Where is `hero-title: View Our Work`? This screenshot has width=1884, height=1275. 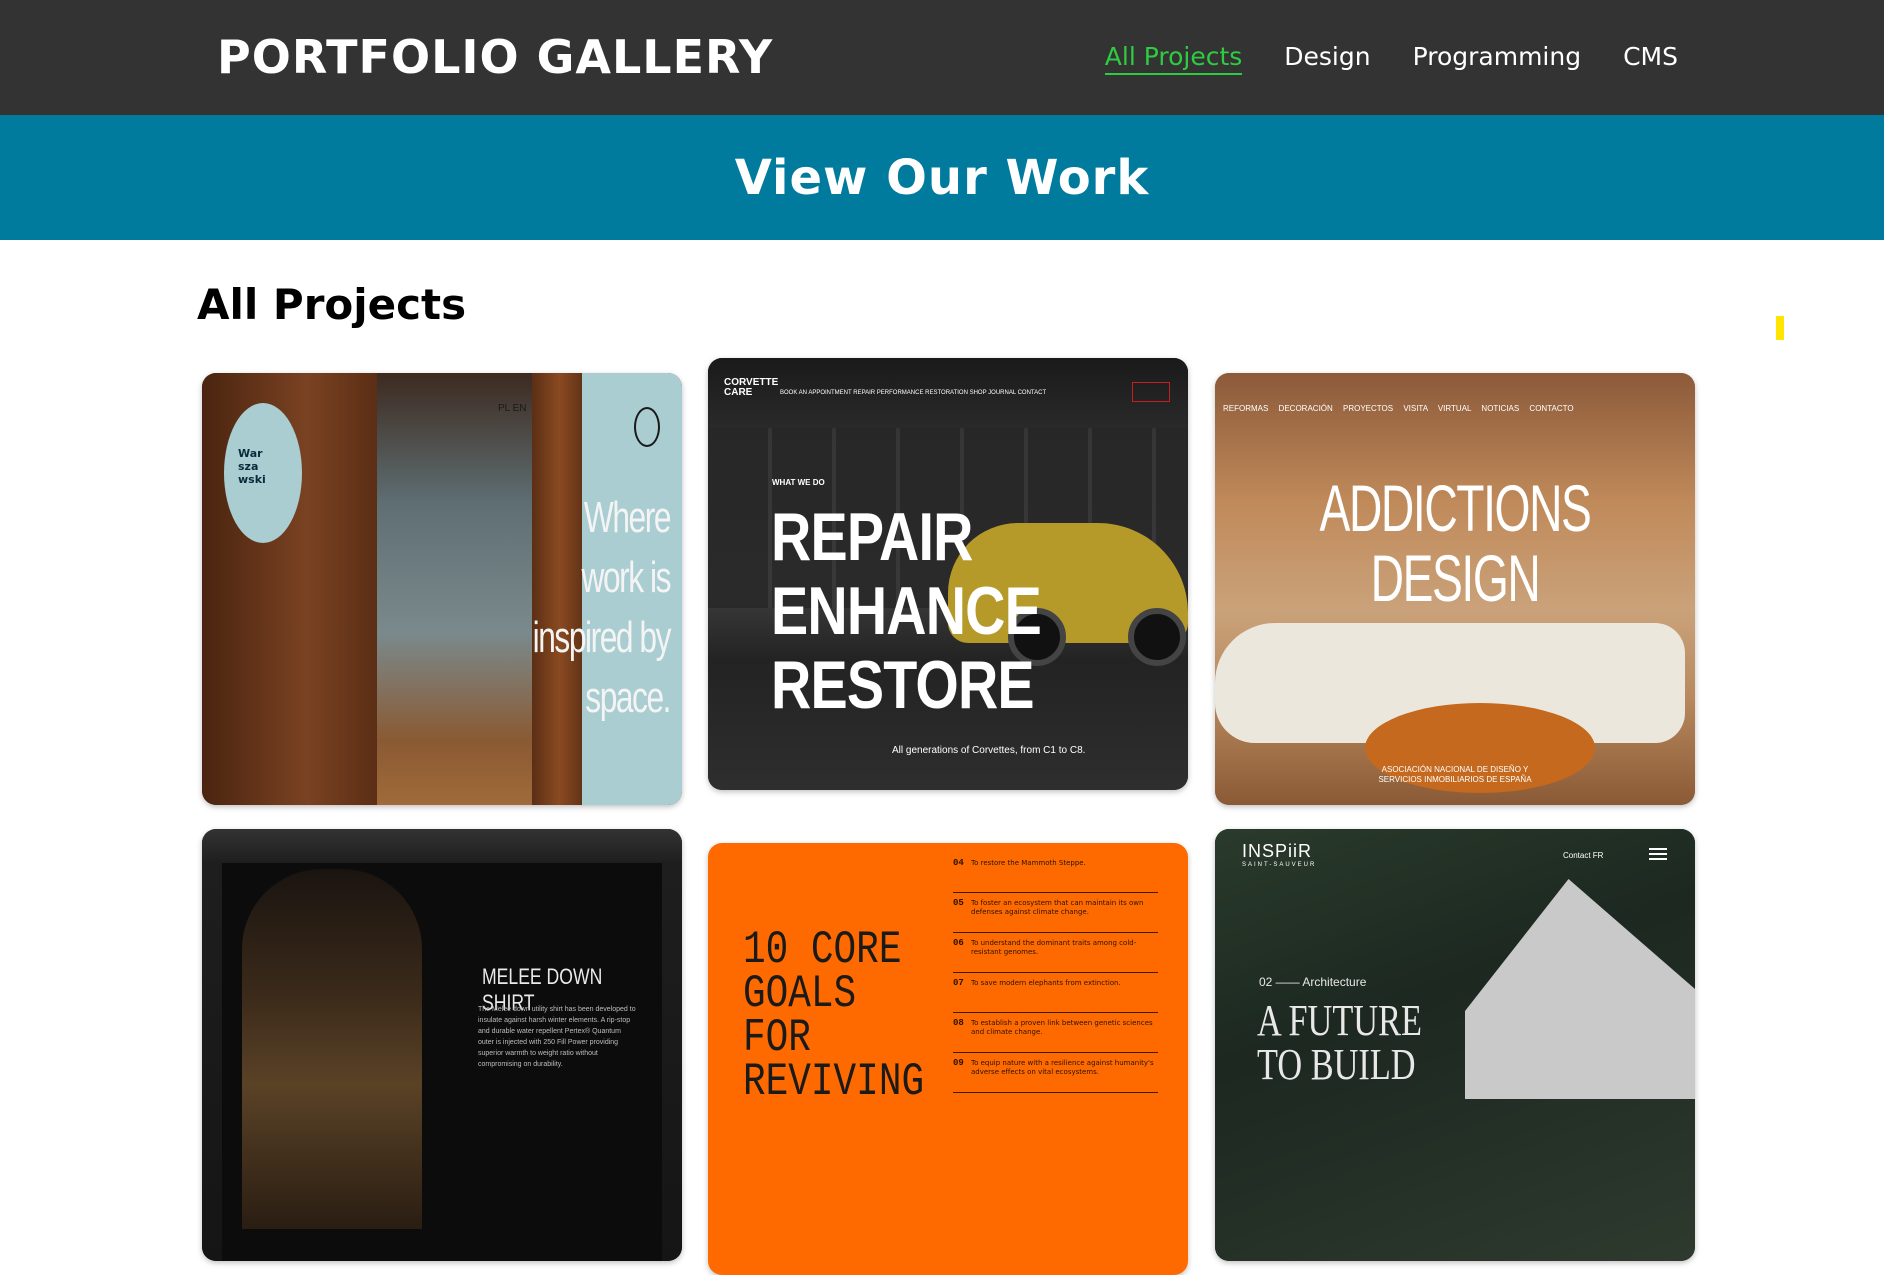 hero-title: View Our Work is located at coordinates (942, 177).